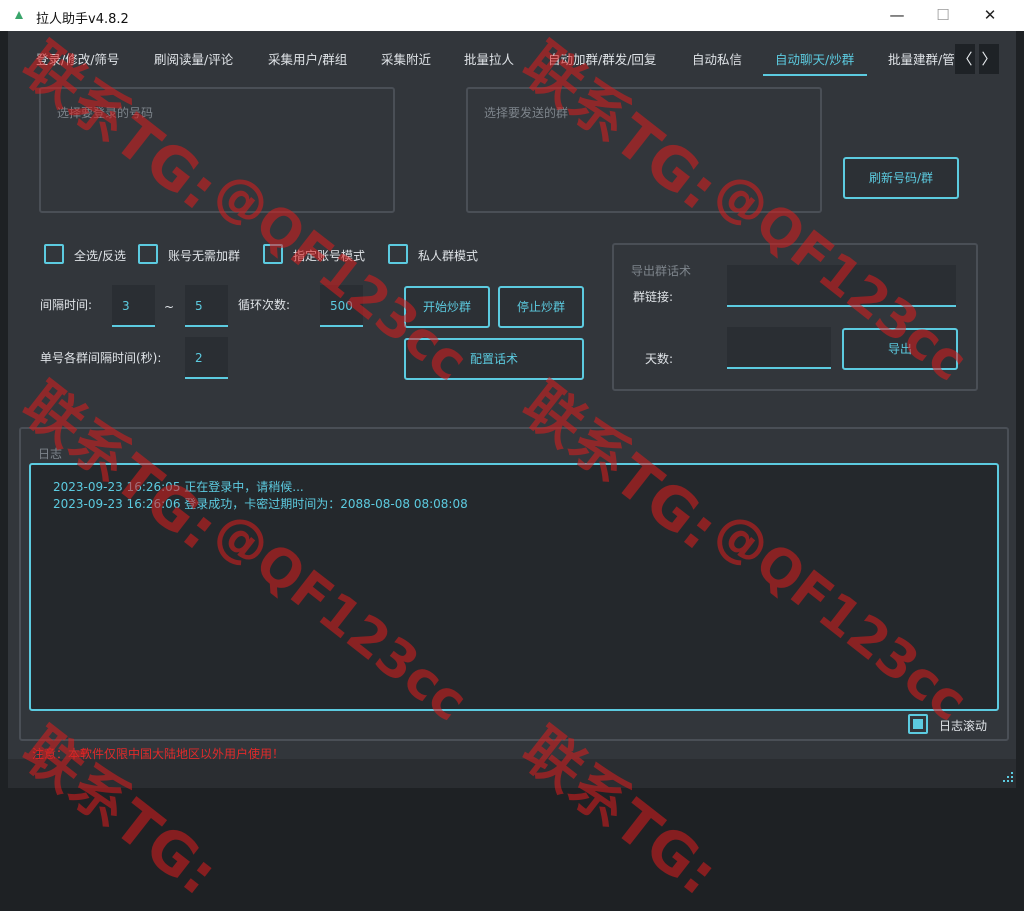 This screenshot has height=911, width=1024. Describe the element at coordinates (66, 305) in the screenshot. I see `interval-label: 间隔时间:` at that location.